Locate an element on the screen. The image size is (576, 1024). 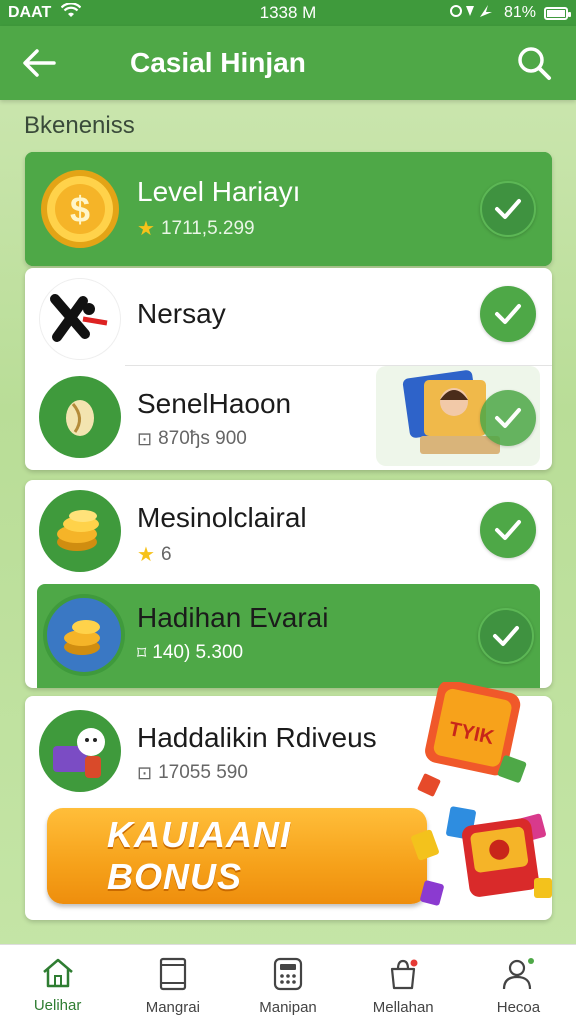
item-value: 17055 590 is located at coordinates (203, 772).